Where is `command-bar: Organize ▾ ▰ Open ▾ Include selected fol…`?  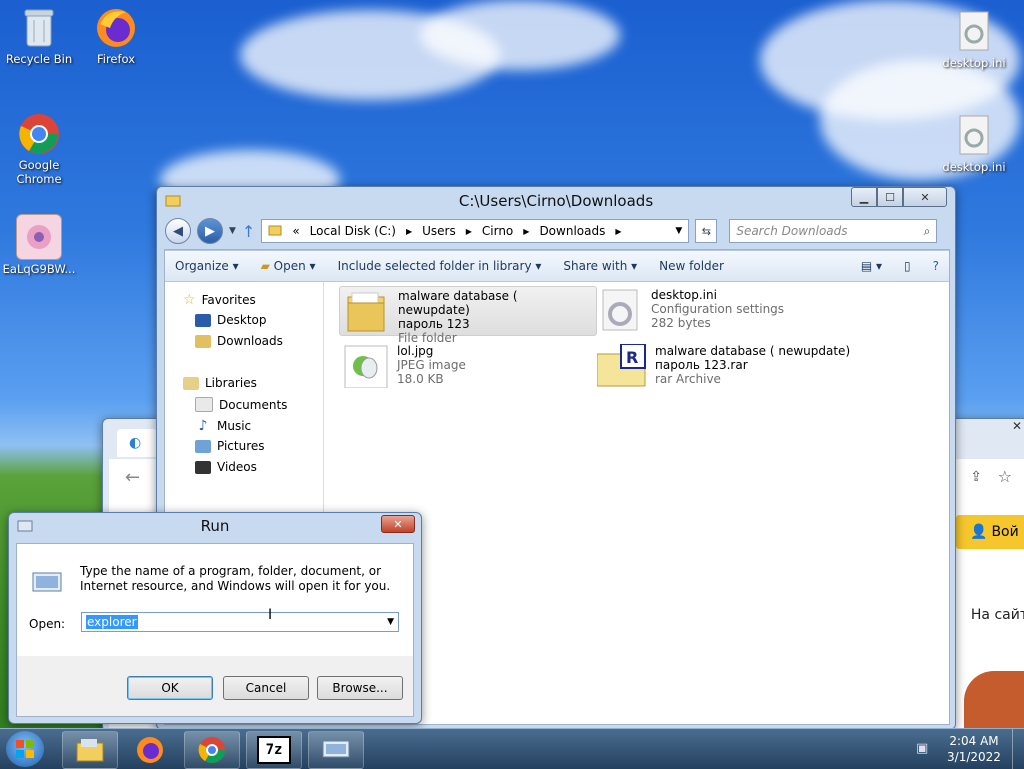 command-bar: Organize ▾ ▰ Open ▾ Include selected fol… is located at coordinates (557, 266).